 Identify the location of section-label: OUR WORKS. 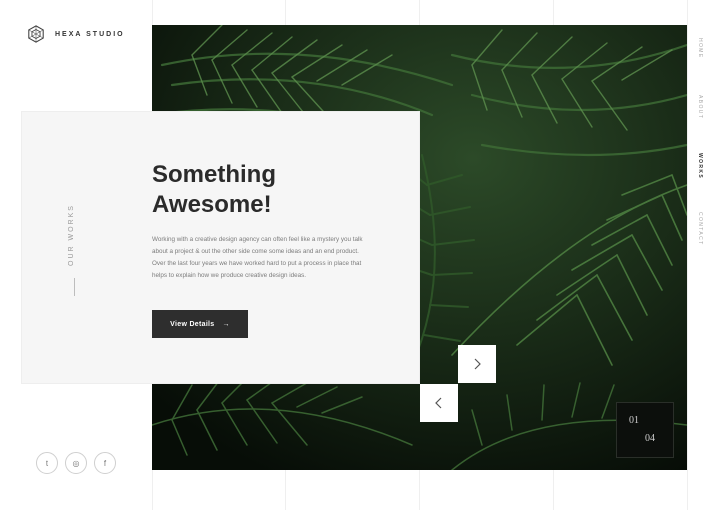
(71, 235).